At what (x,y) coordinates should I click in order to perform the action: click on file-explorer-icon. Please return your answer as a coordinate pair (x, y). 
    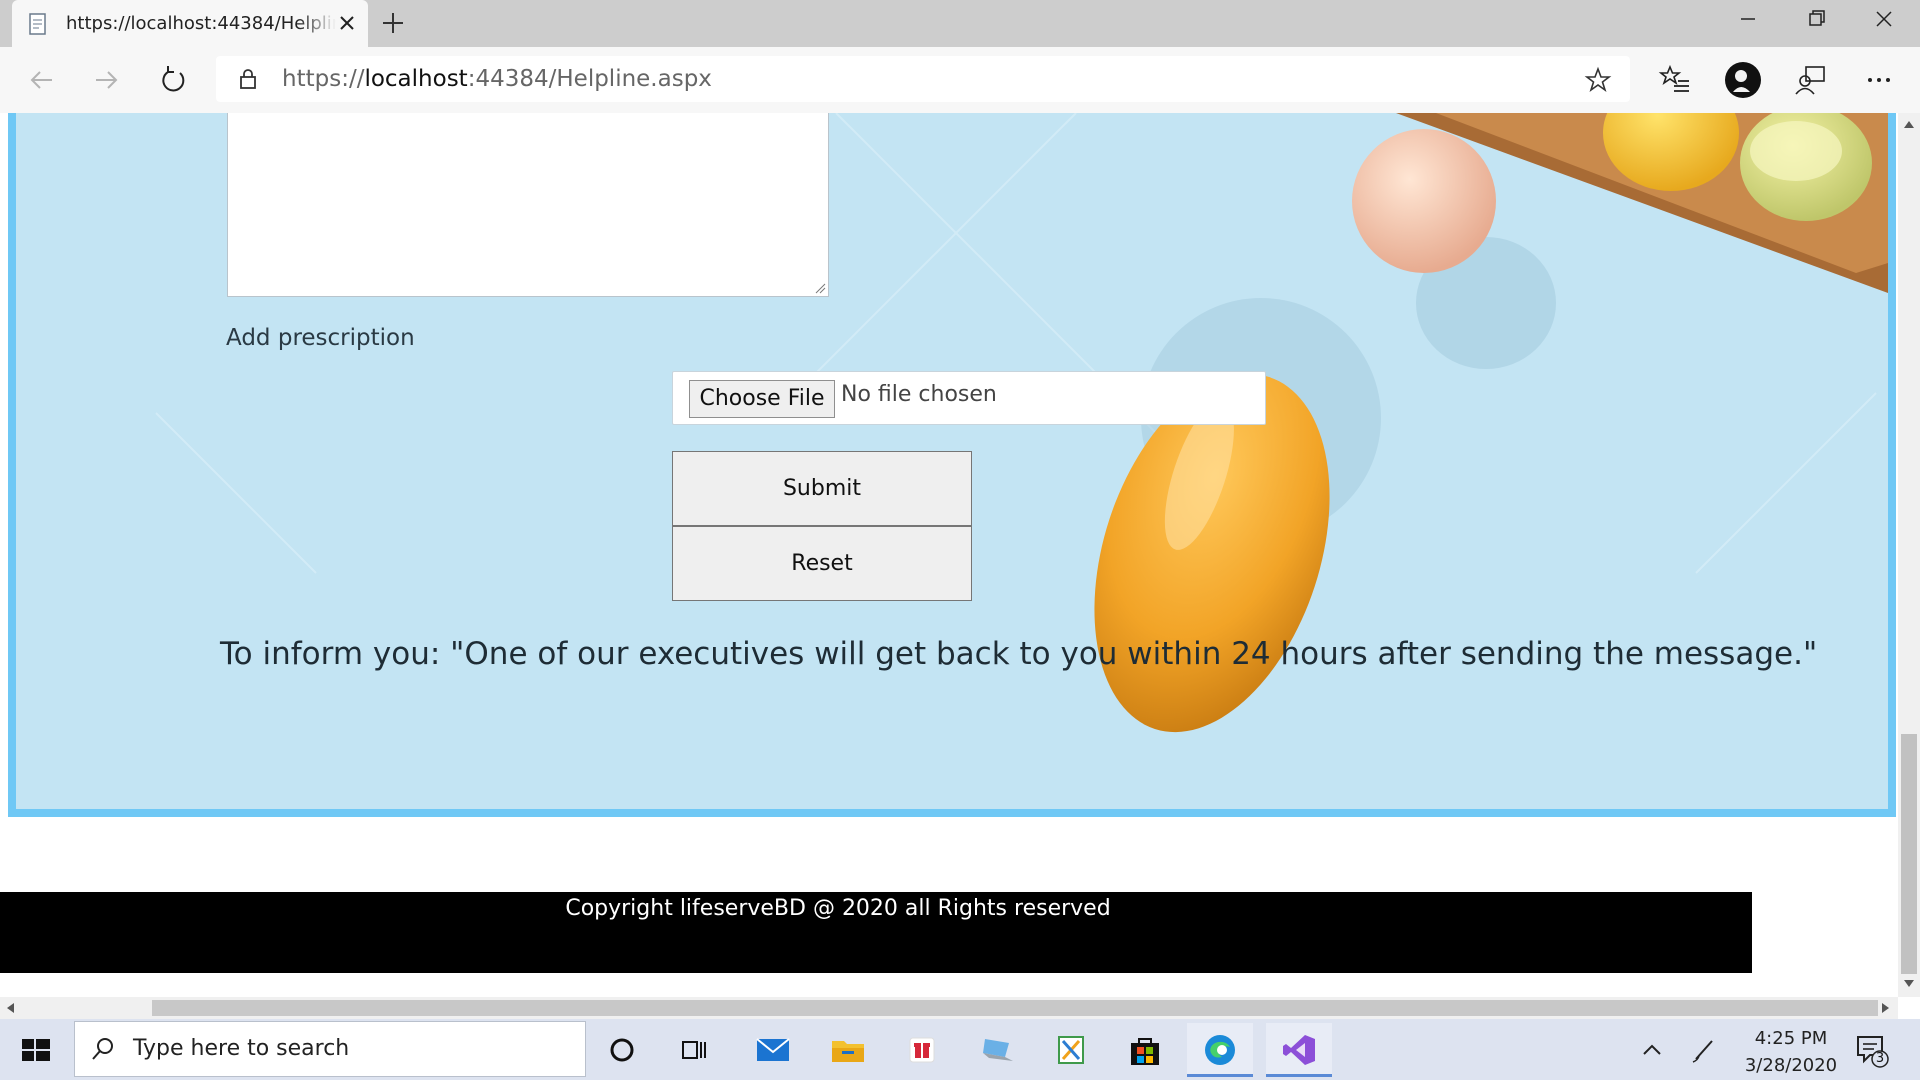
    Looking at the image, I should click on (848, 1050).